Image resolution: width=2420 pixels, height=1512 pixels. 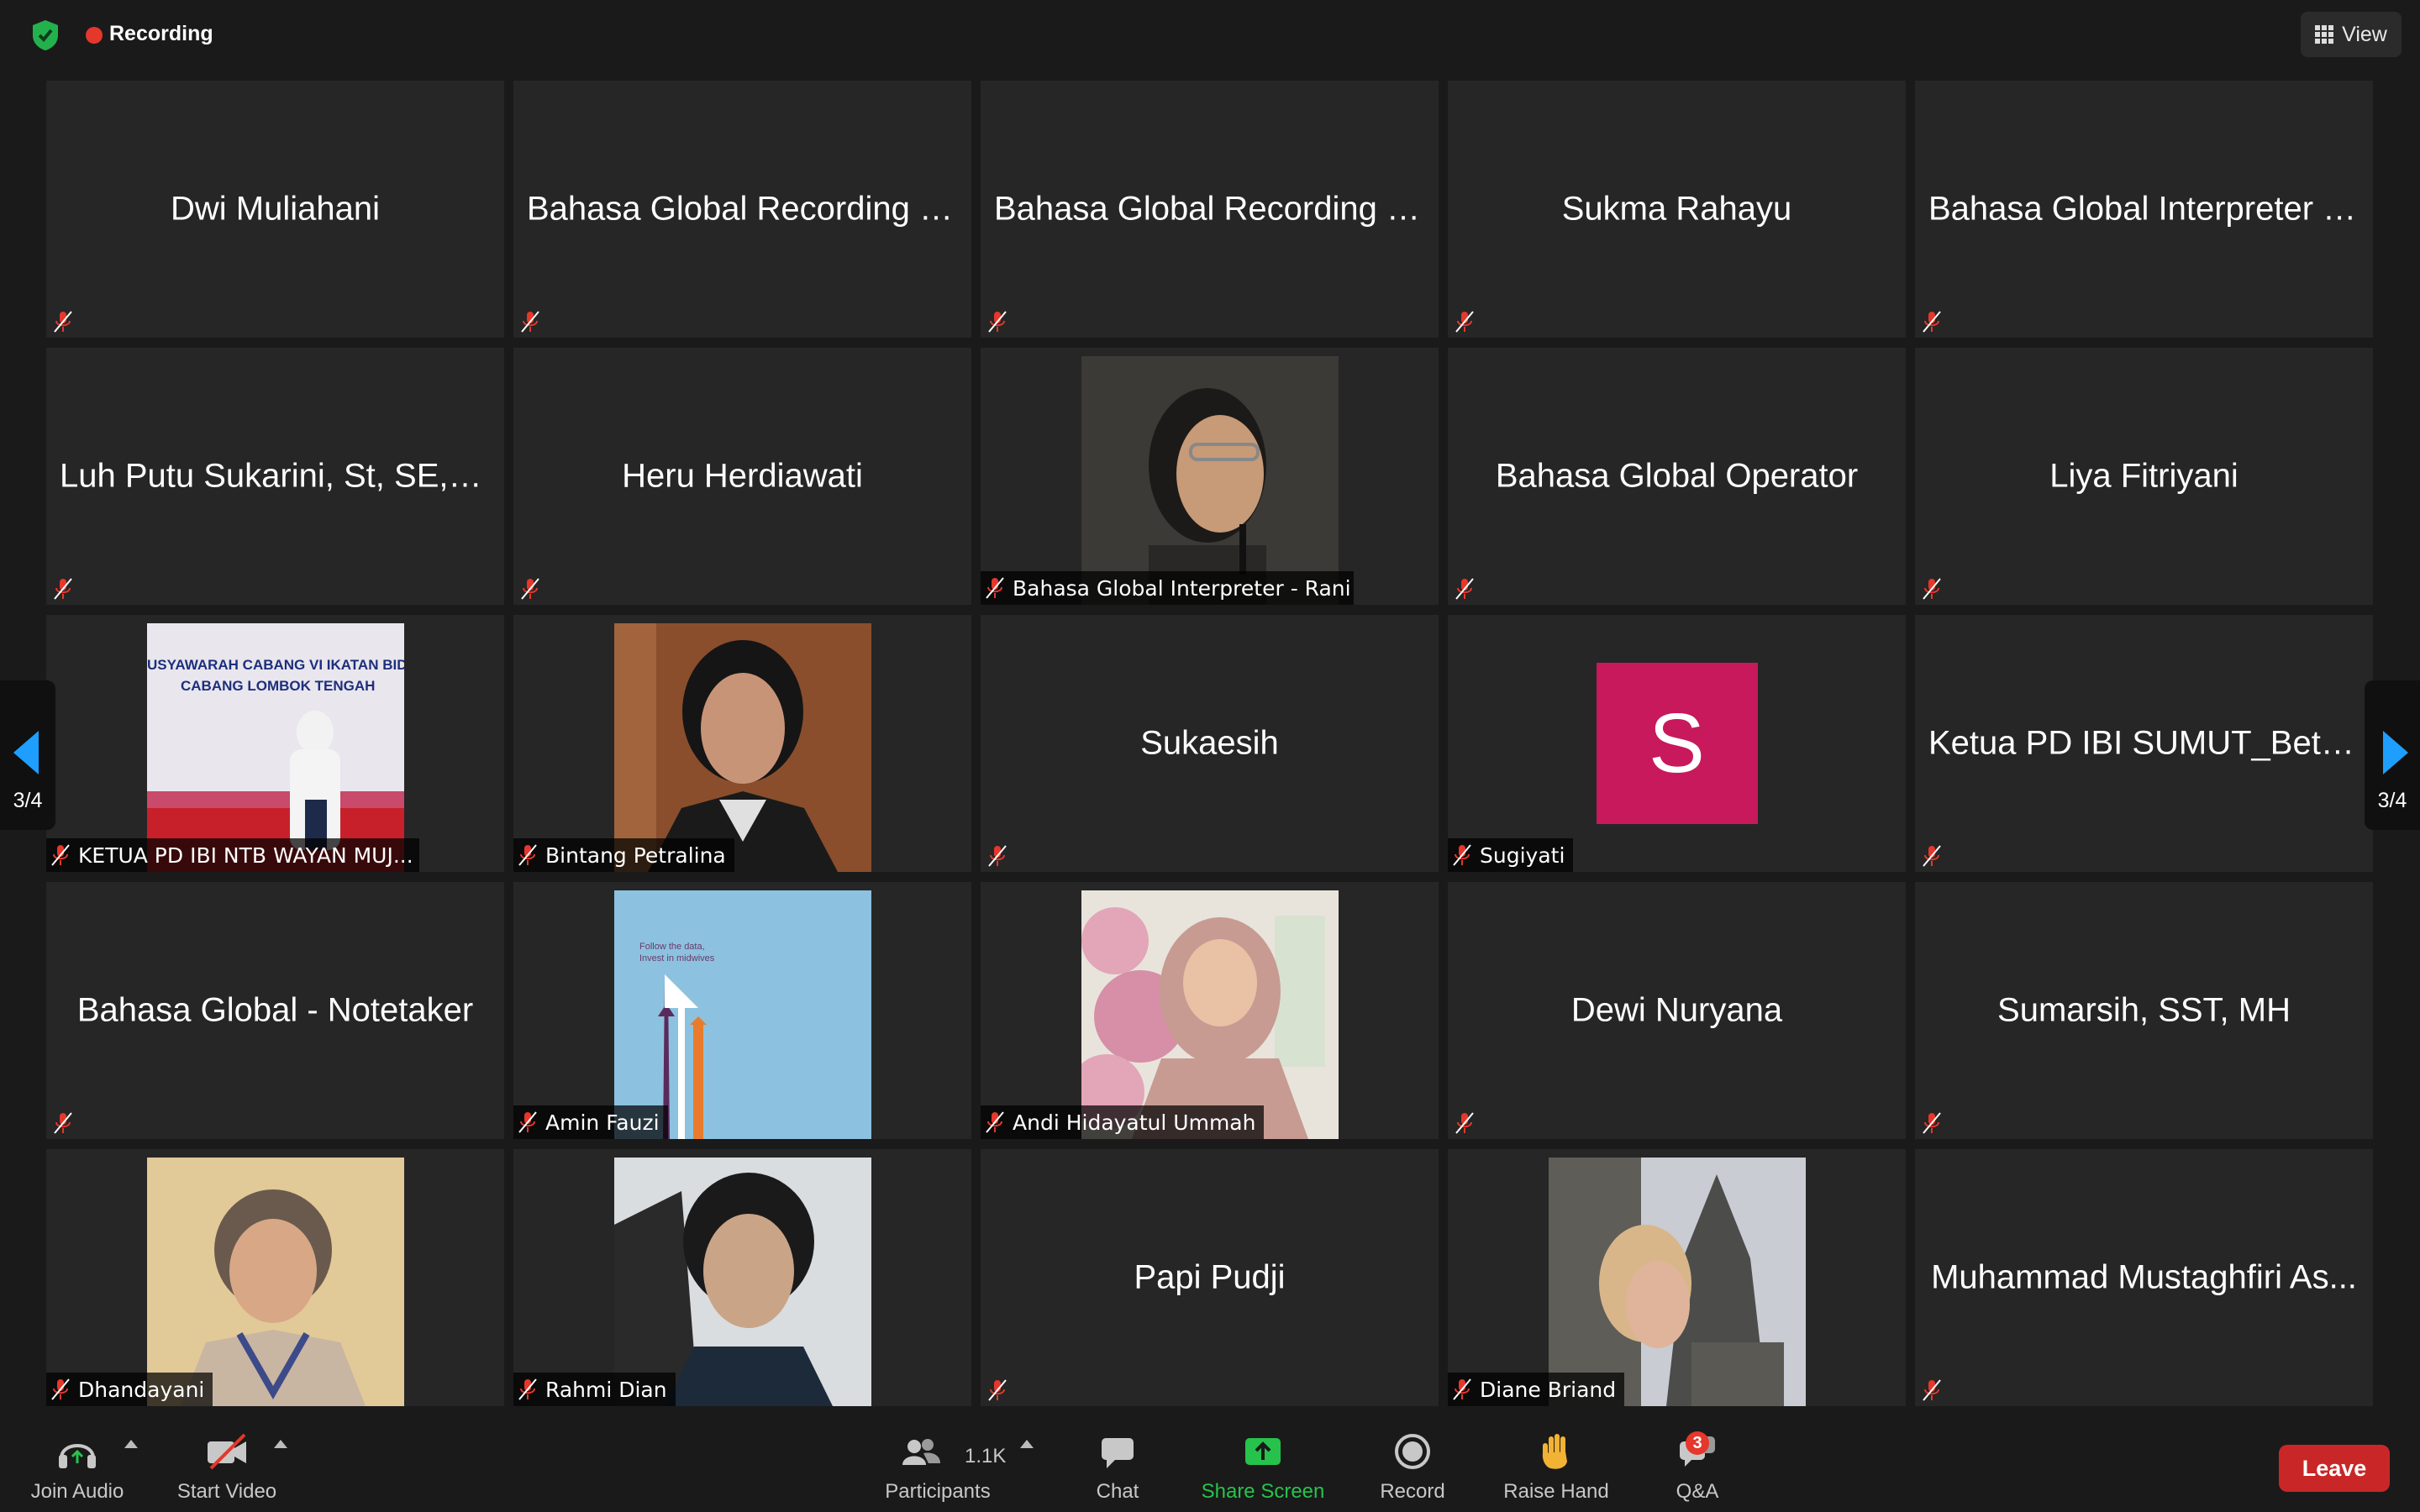 I want to click on previous-page-button: 3/4, so click(x=27, y=755).